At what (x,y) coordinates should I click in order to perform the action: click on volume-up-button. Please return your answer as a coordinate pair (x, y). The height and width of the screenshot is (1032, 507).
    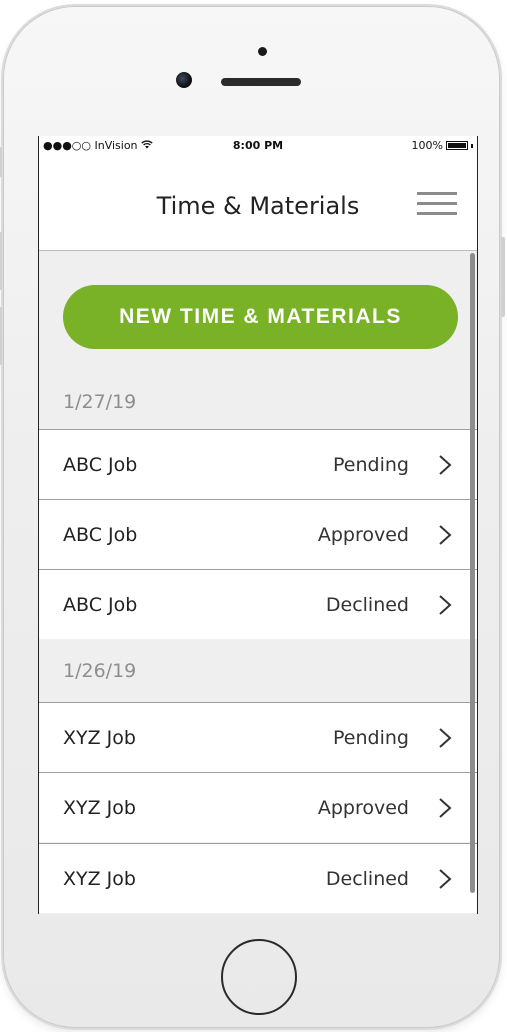
    Looking at the image, I should click on (1, 261).